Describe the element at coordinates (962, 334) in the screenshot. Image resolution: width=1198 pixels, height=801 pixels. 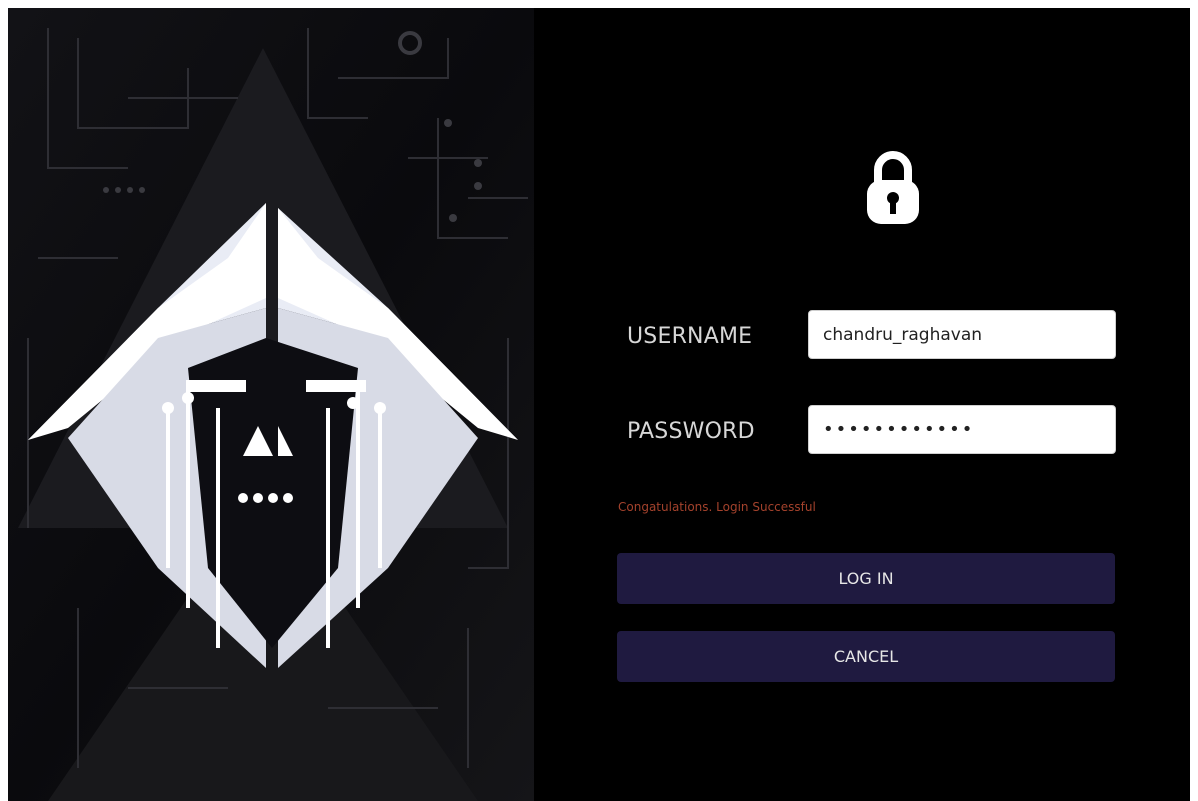
I see `username-field` at that location.